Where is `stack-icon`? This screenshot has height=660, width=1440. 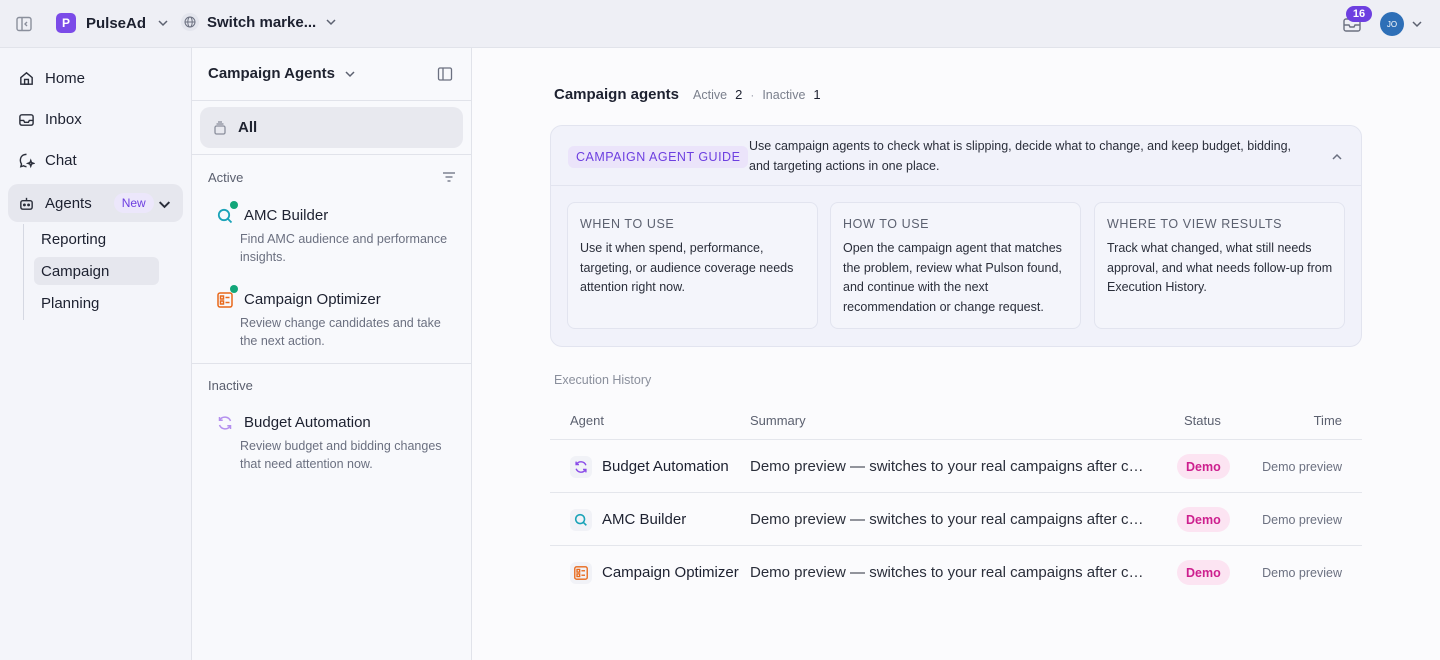
stack-icon is located at coordinates (220, 127).